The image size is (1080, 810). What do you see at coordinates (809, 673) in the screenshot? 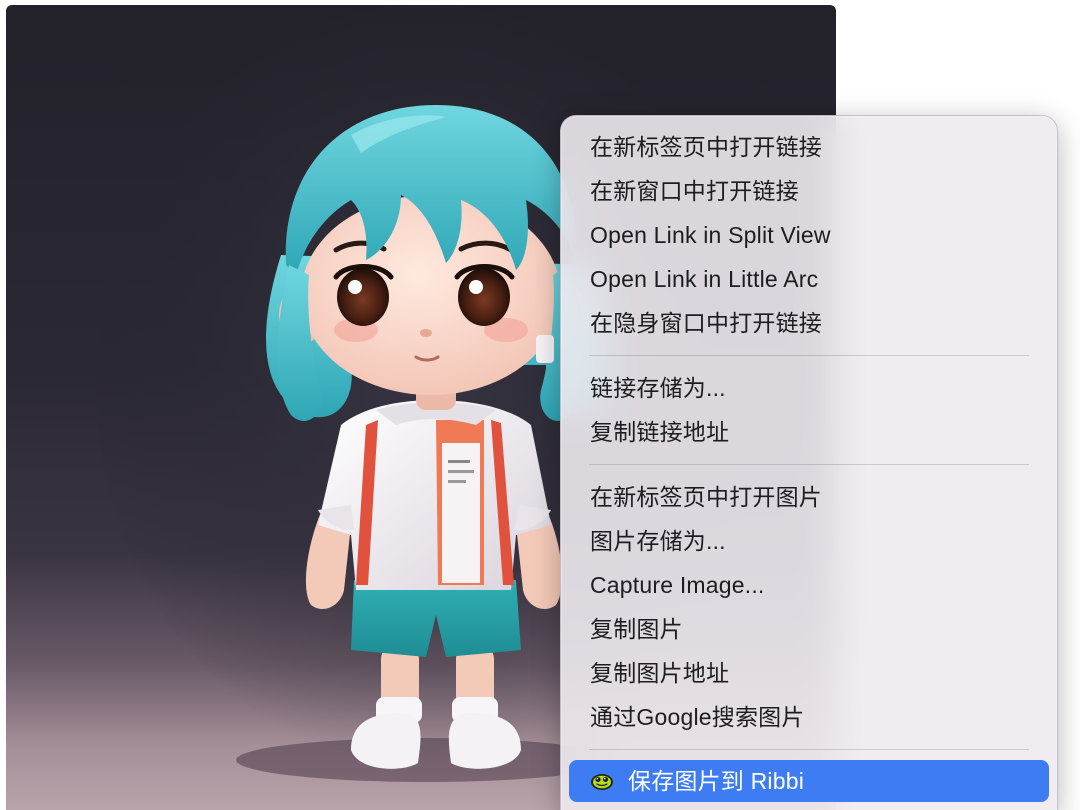
I see `menu-item-copy-image-address: 复制图片地址` at bounding box center [809, 673].